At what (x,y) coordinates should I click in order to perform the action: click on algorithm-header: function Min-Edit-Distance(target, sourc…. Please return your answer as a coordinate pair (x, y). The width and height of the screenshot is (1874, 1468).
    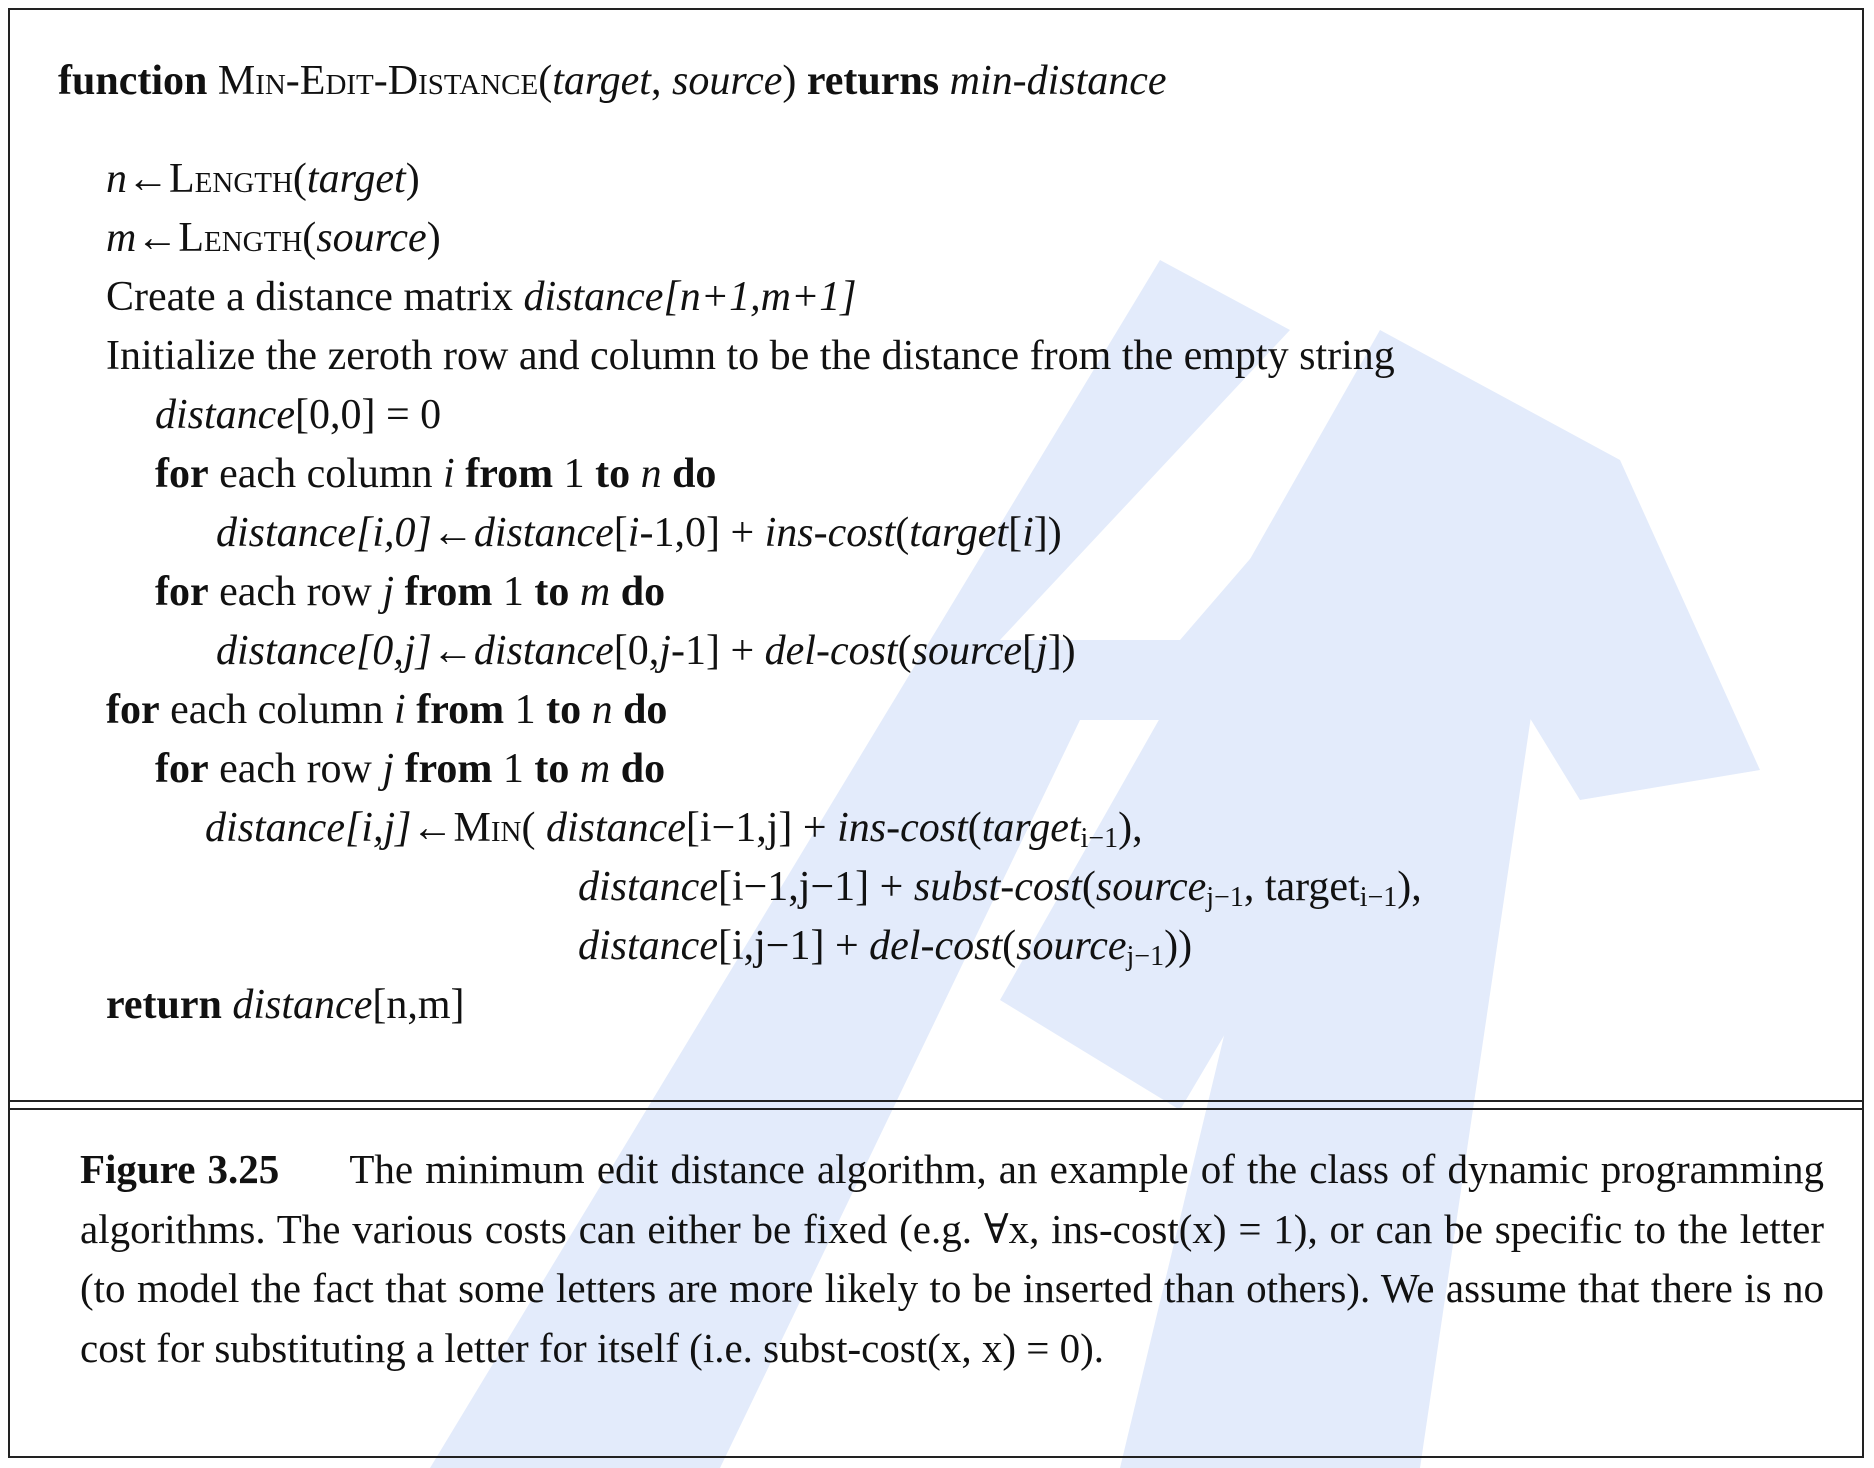
    Looking at the image, I should click on (612, 81).